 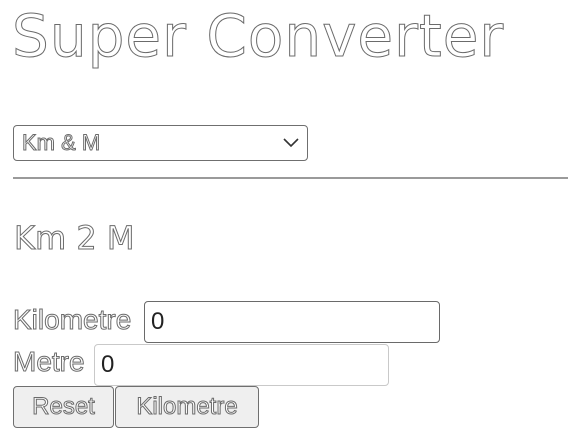 I want to click on metre-input, so click(x=241, y=365).